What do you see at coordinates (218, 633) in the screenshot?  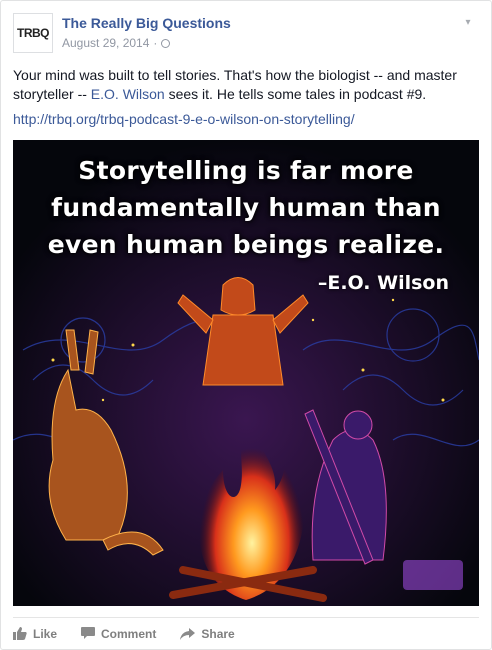 I see `share-label: Share` at bounding box center [218, 633].